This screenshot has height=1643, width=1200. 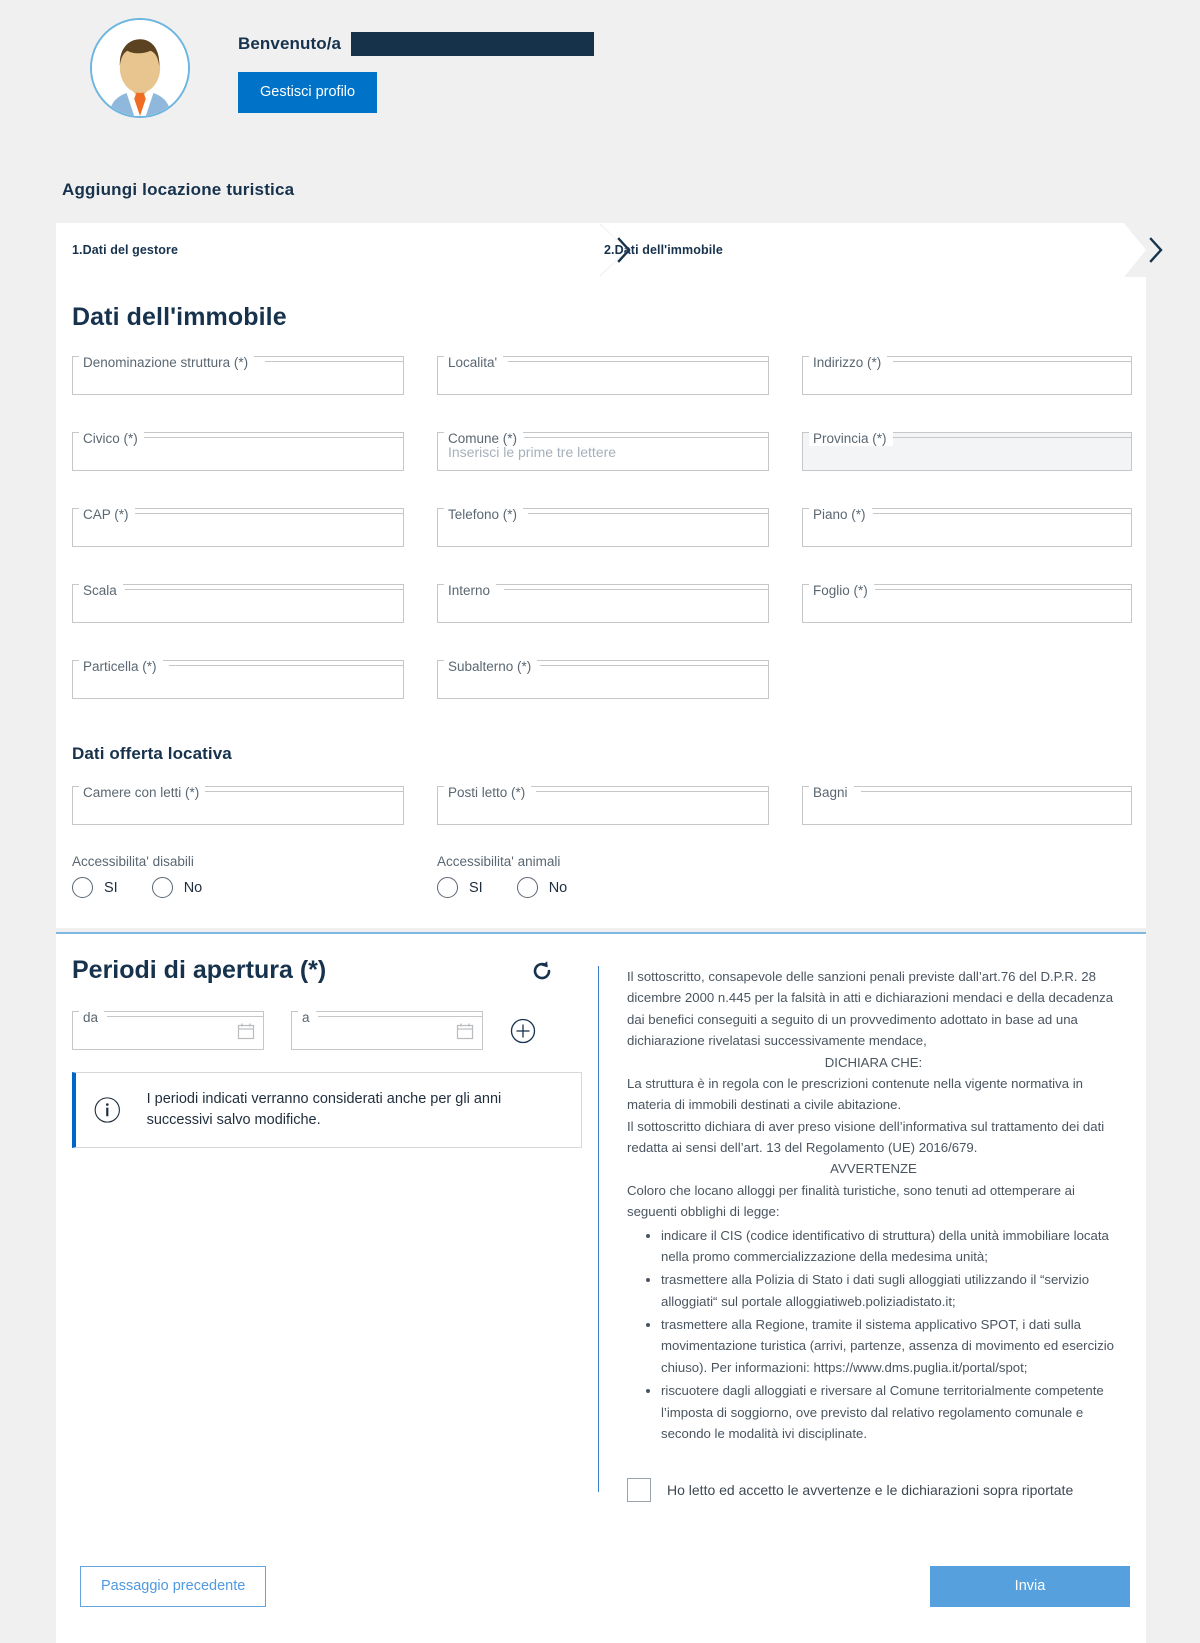 I want to click on field-box: Interno, so click(x=603, y=603).